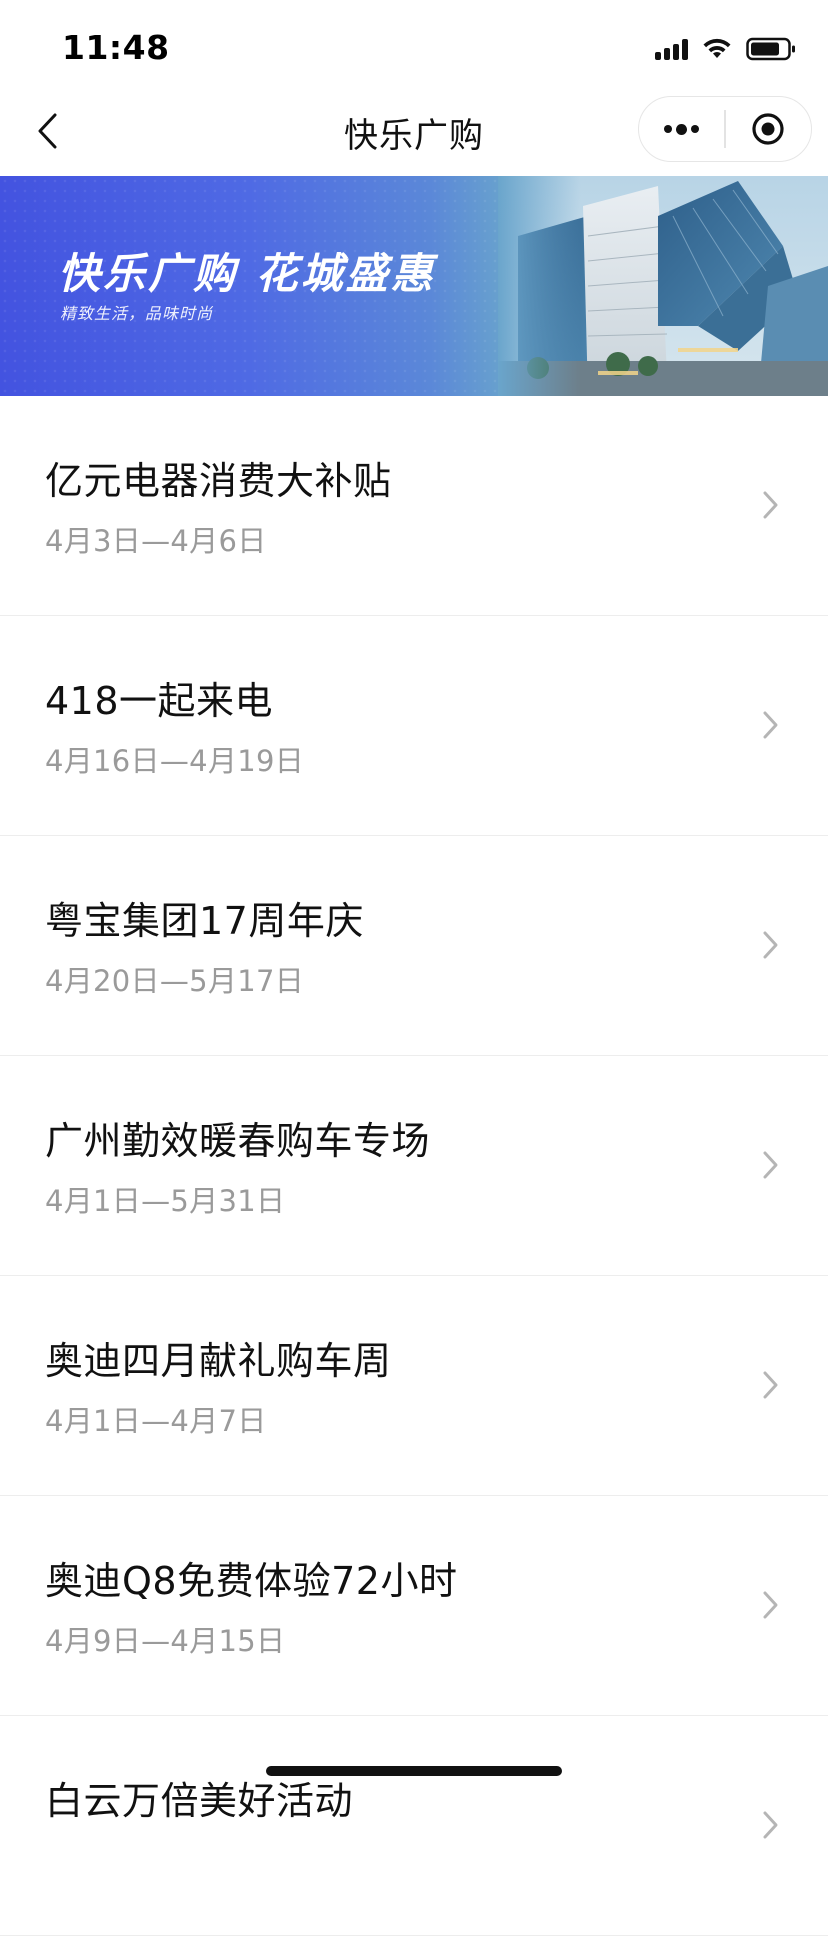  I want to click on home-indicator, so click(414, 1771).